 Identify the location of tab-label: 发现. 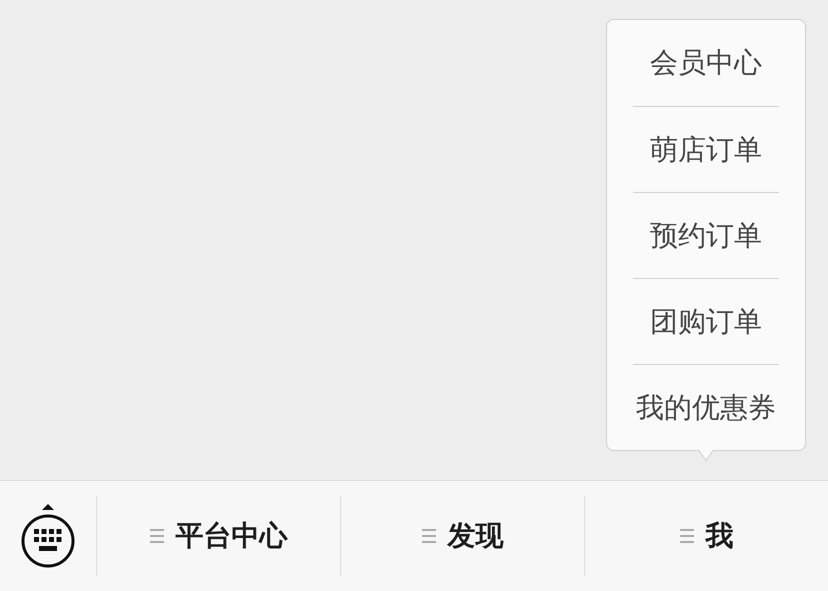
(476, 536).